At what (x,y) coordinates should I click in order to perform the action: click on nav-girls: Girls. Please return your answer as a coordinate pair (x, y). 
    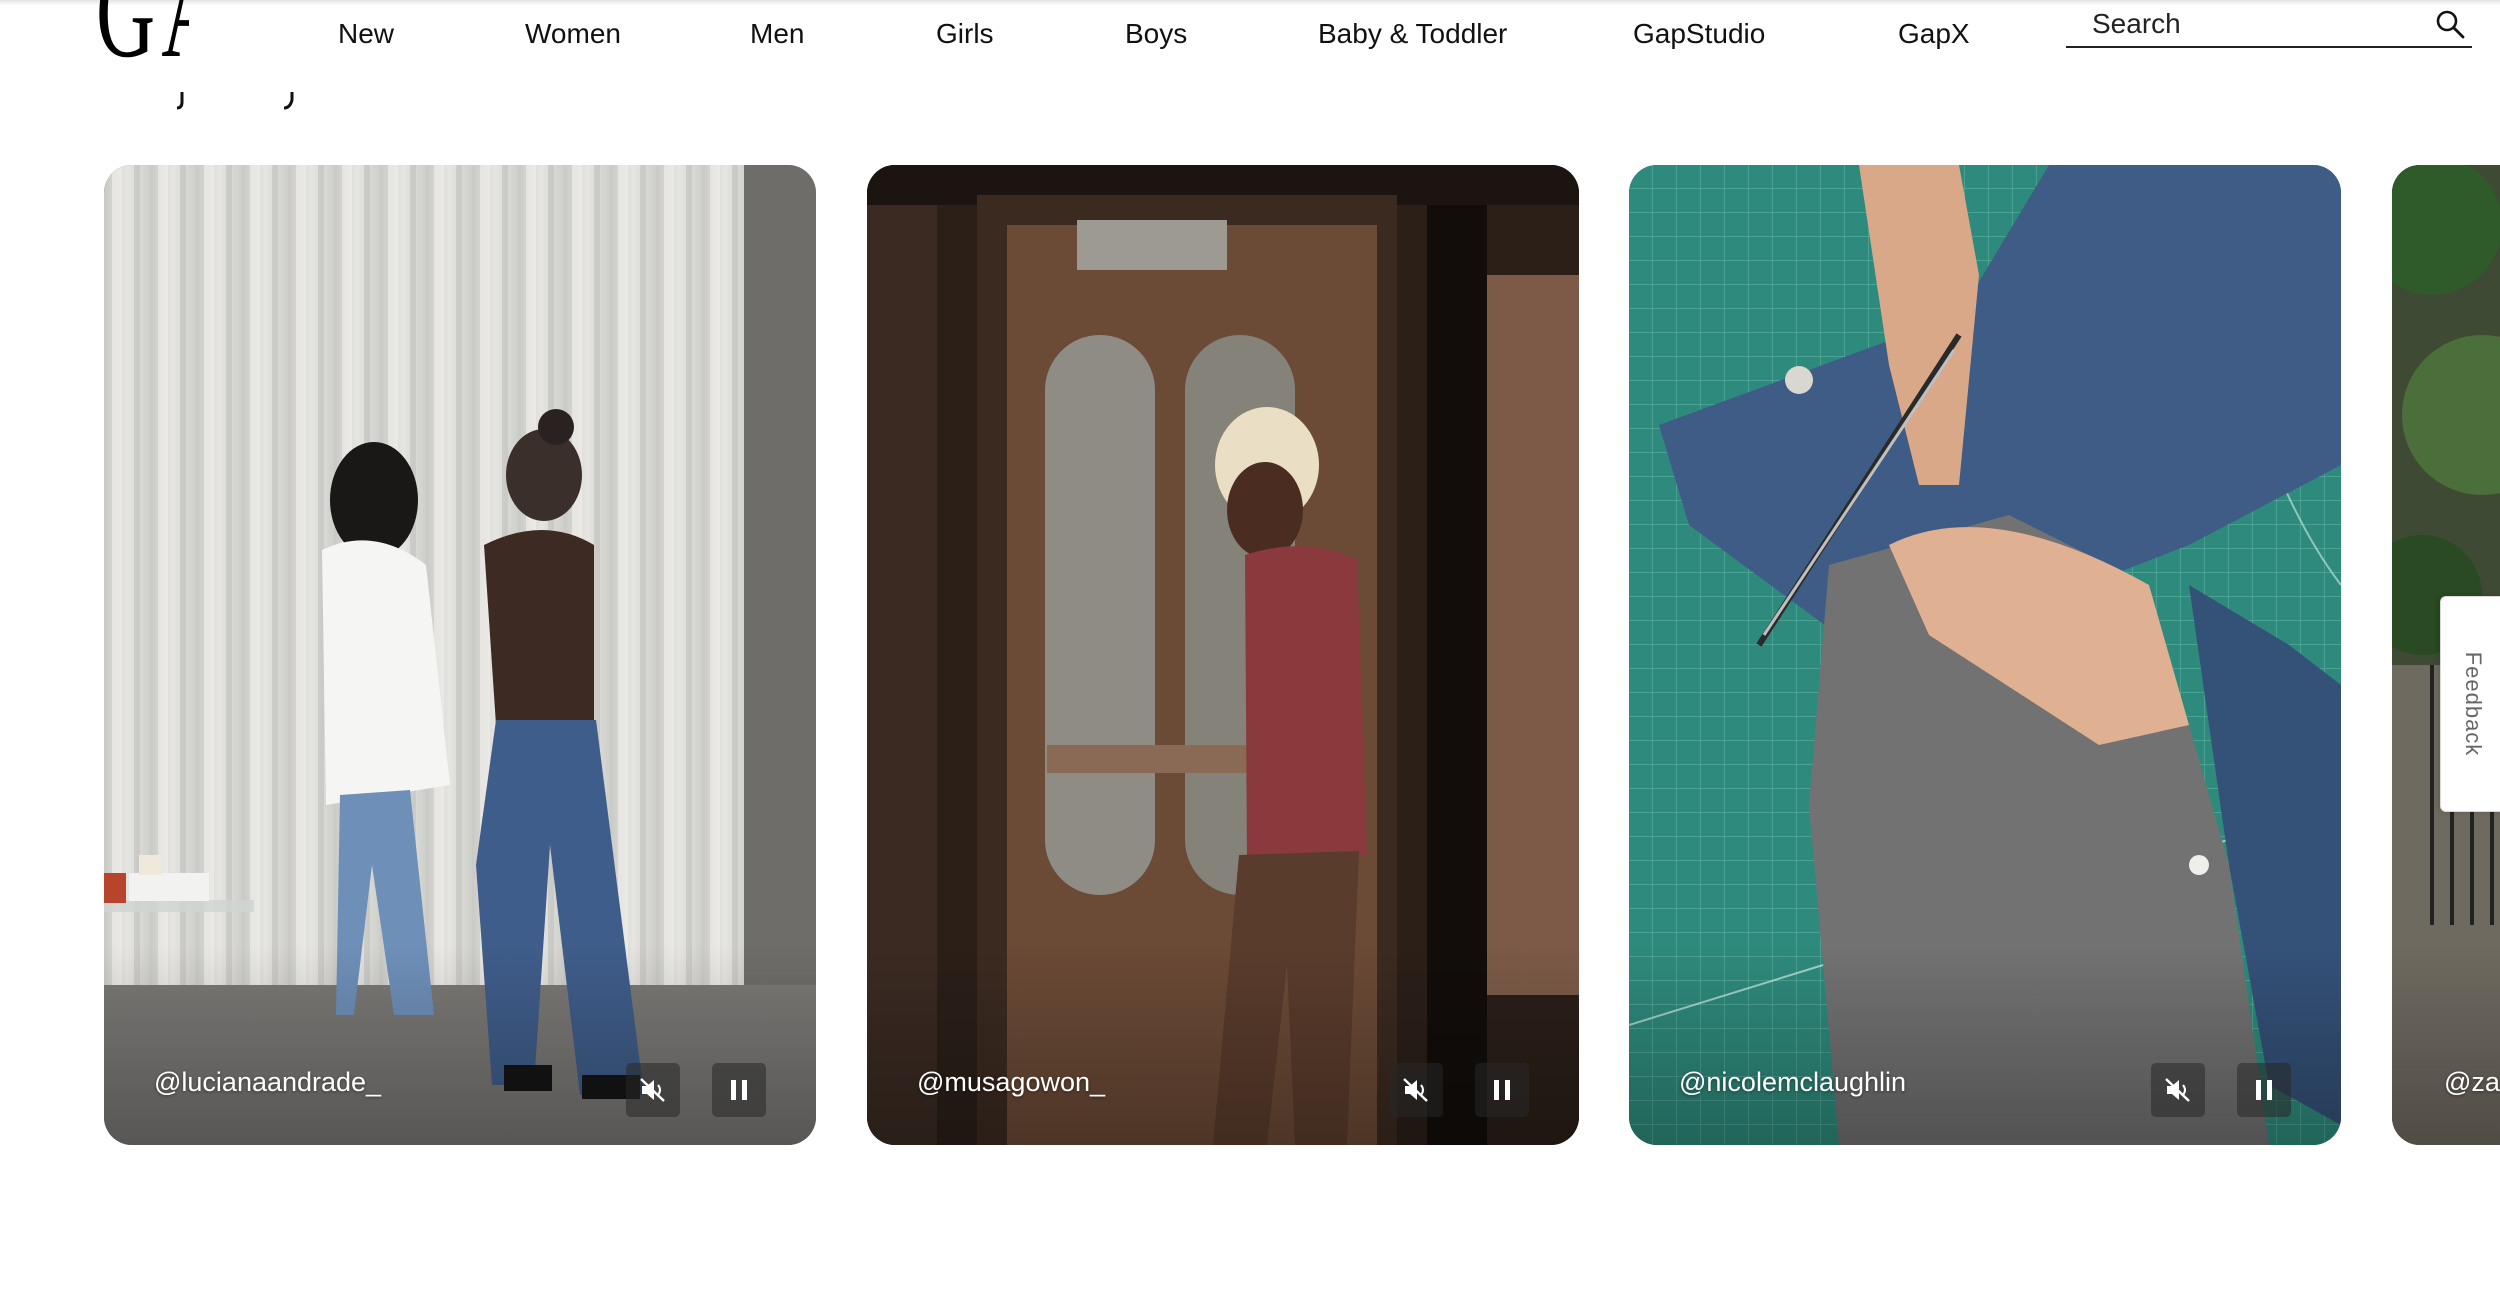
    Looking at the image, I should click on (965, 34).